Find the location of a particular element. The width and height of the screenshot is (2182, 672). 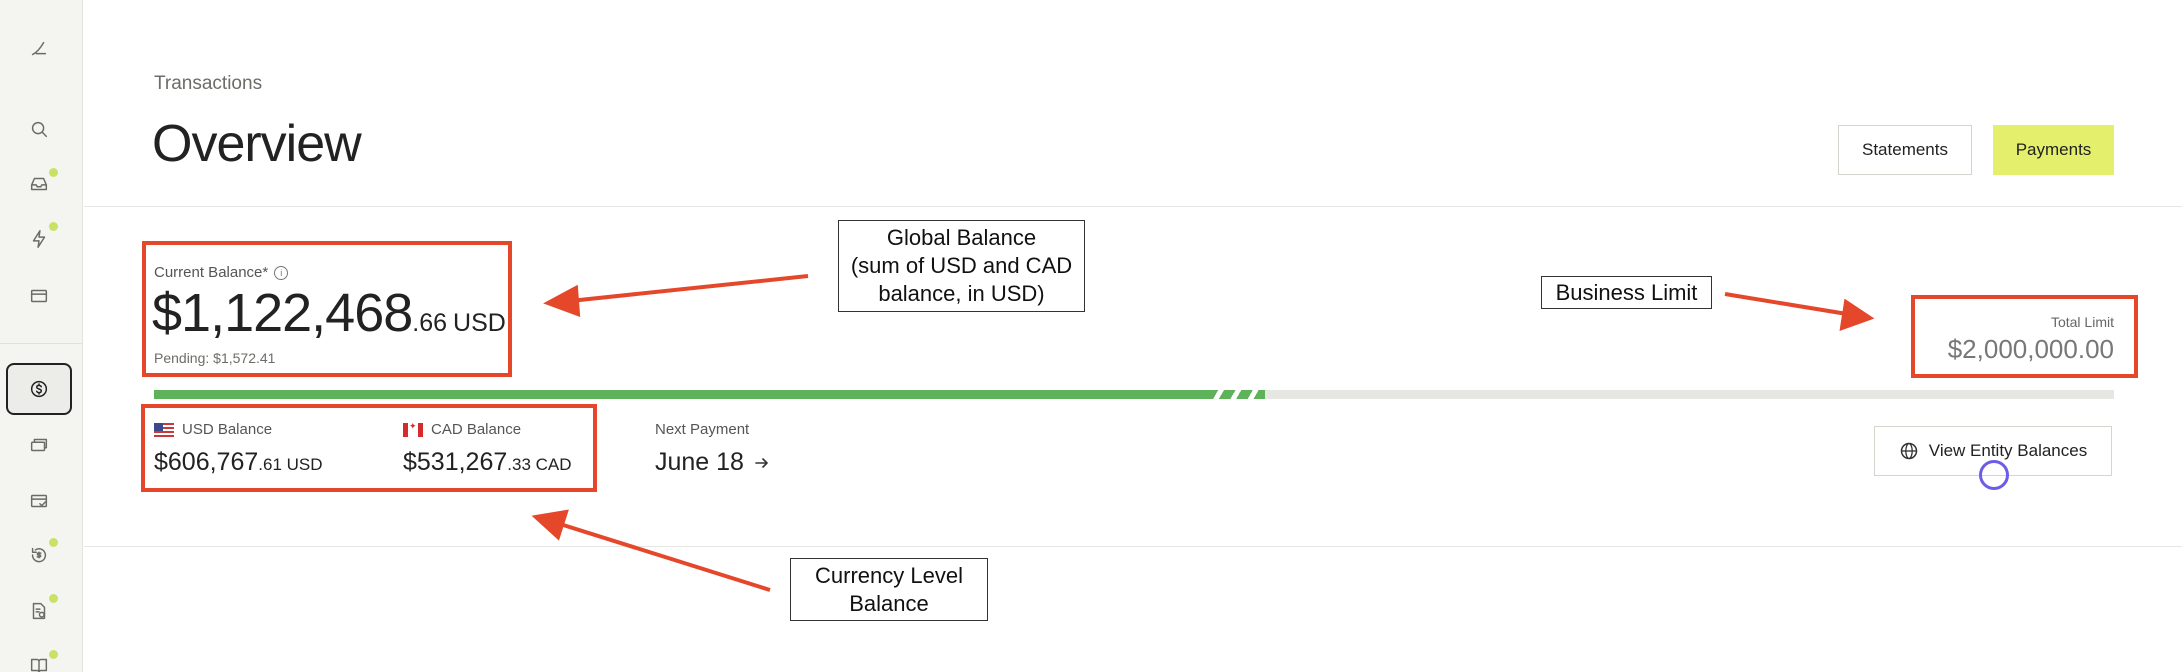

business-limit-highlight is located at coordinates (2024, 336).